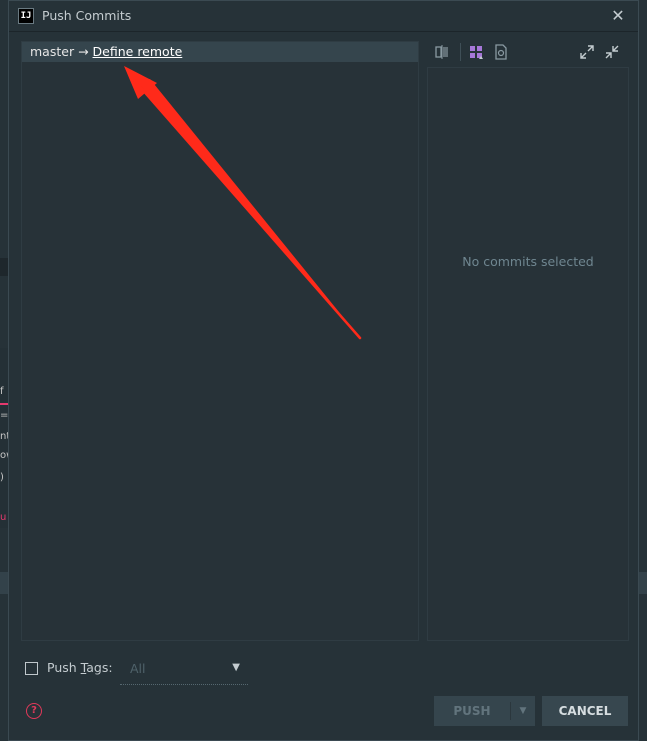 The height and width of the screenshot is (741, 647). What do you see at coordinates (323, 16) in the screenshot?
I see `title-bar: IJ Push Commits ✕` at bounding box center [323, 16].